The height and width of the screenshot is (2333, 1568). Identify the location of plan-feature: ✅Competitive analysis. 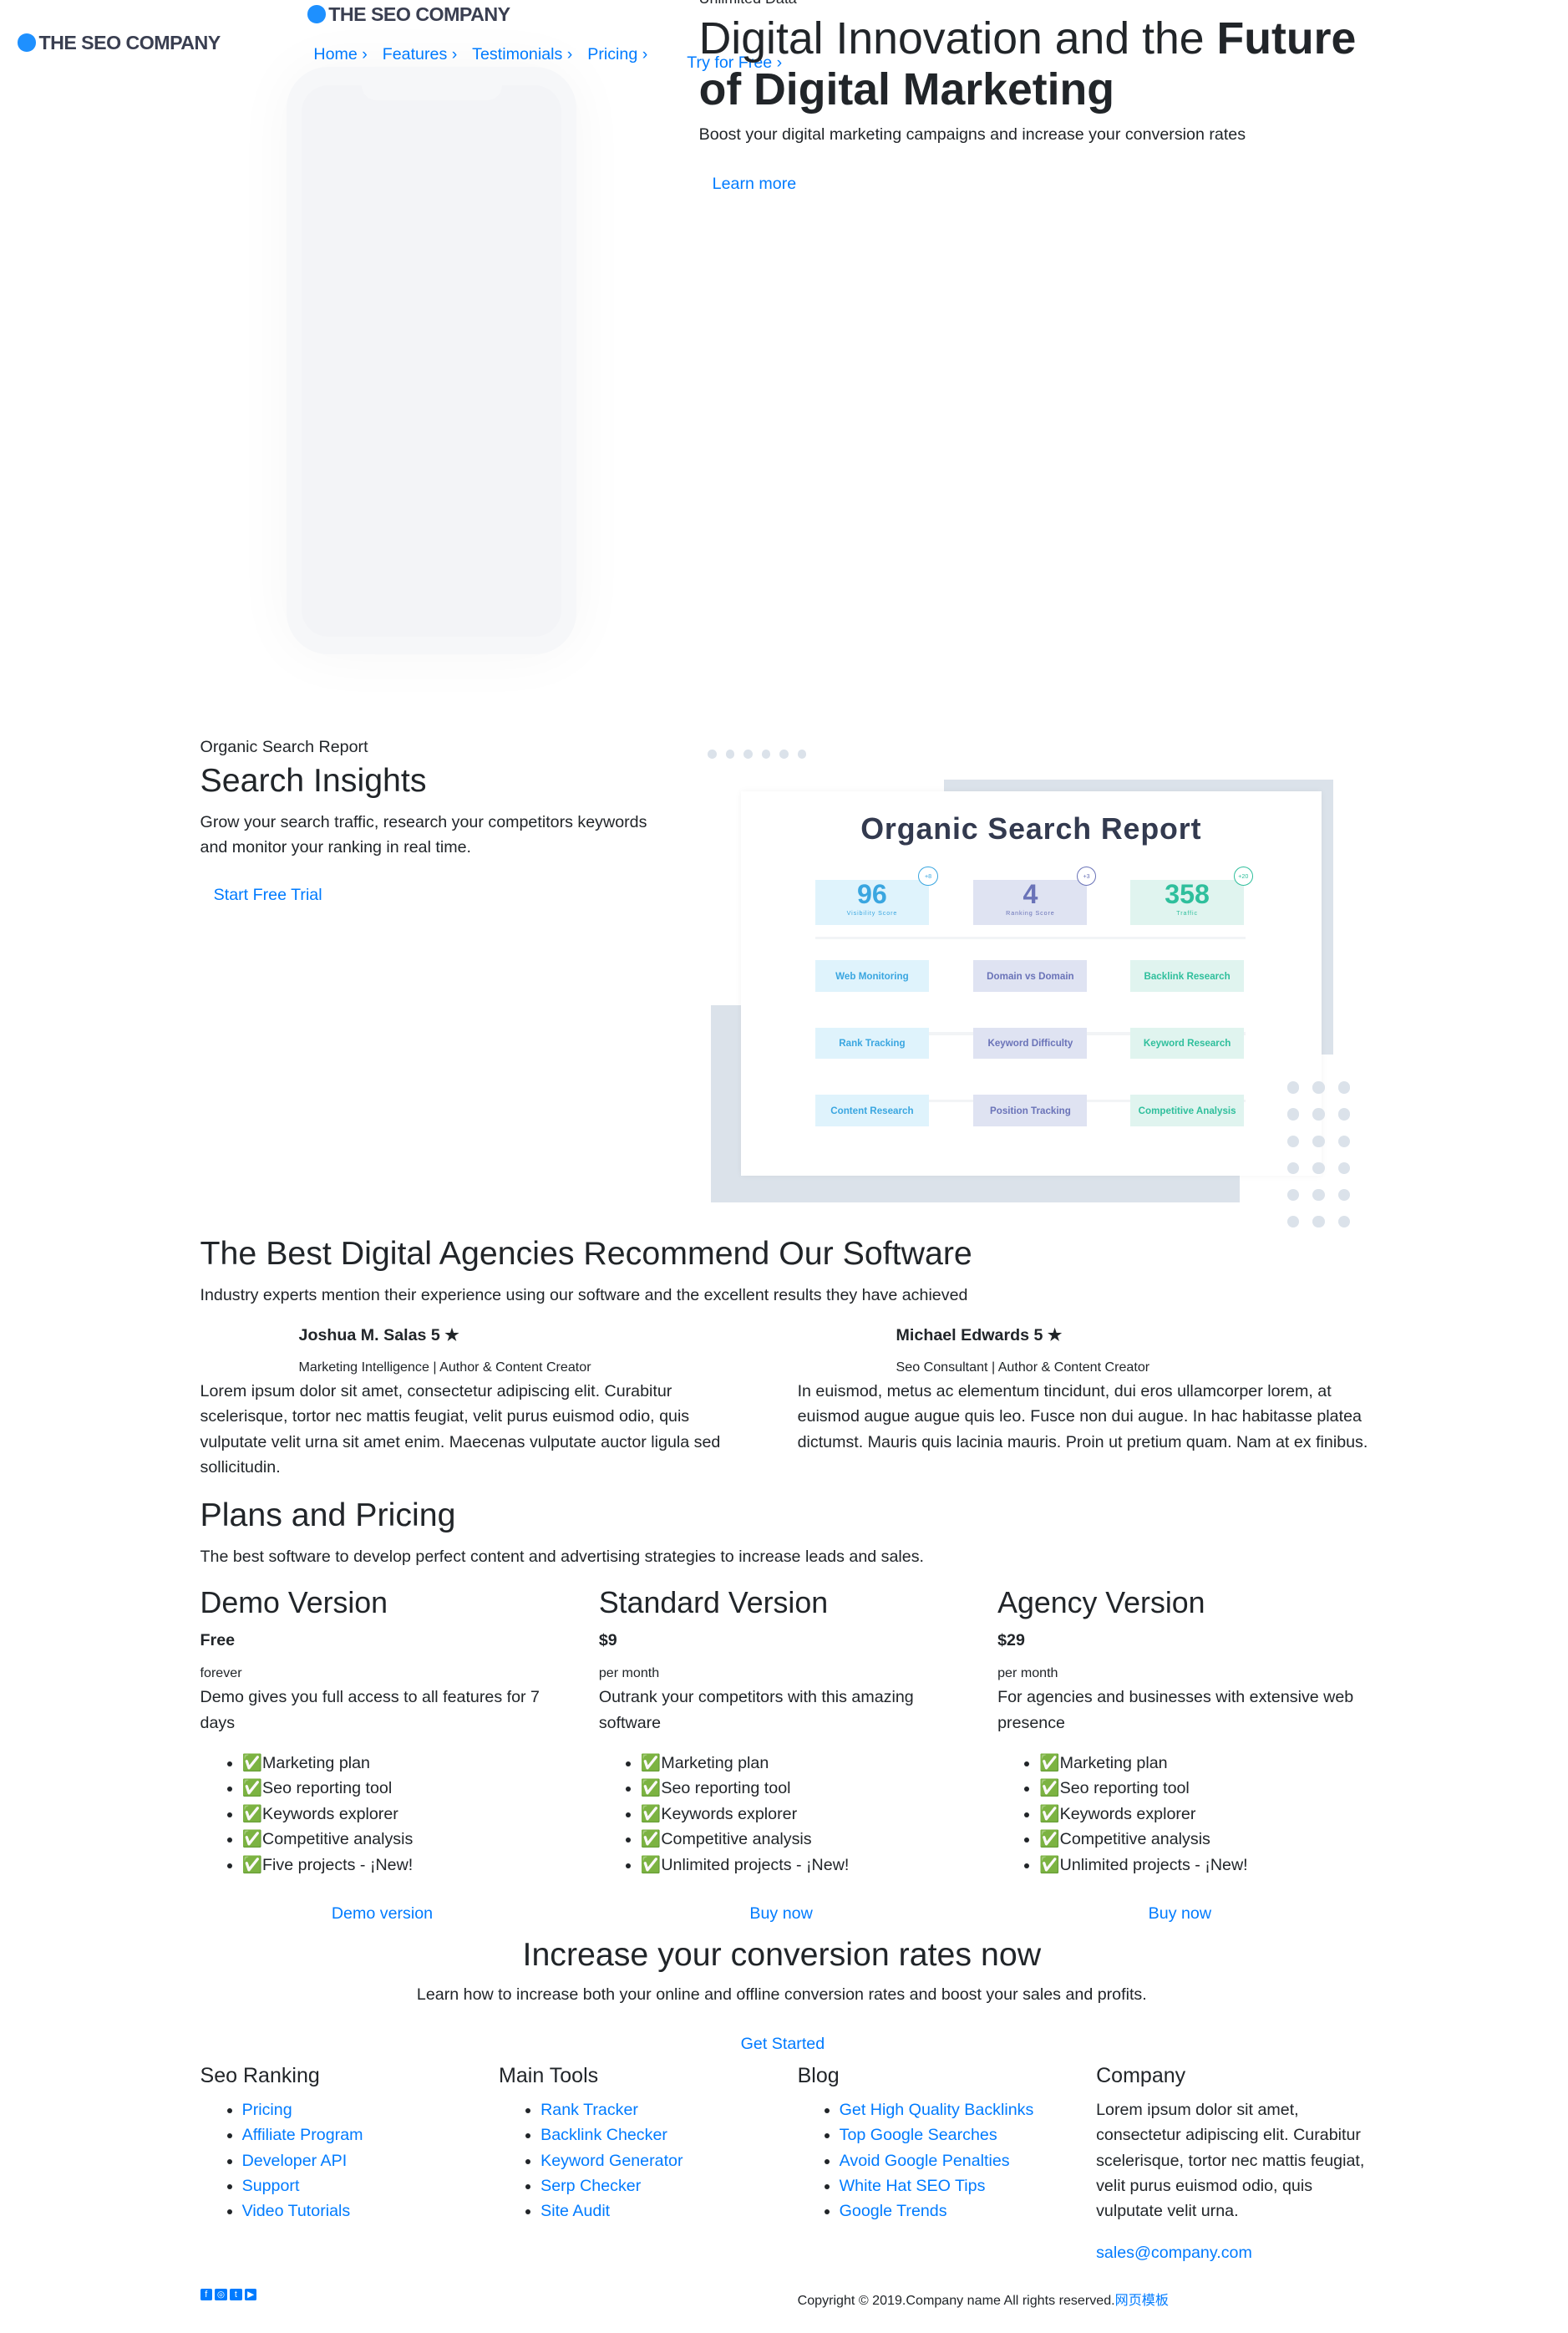
(1143, 1839).